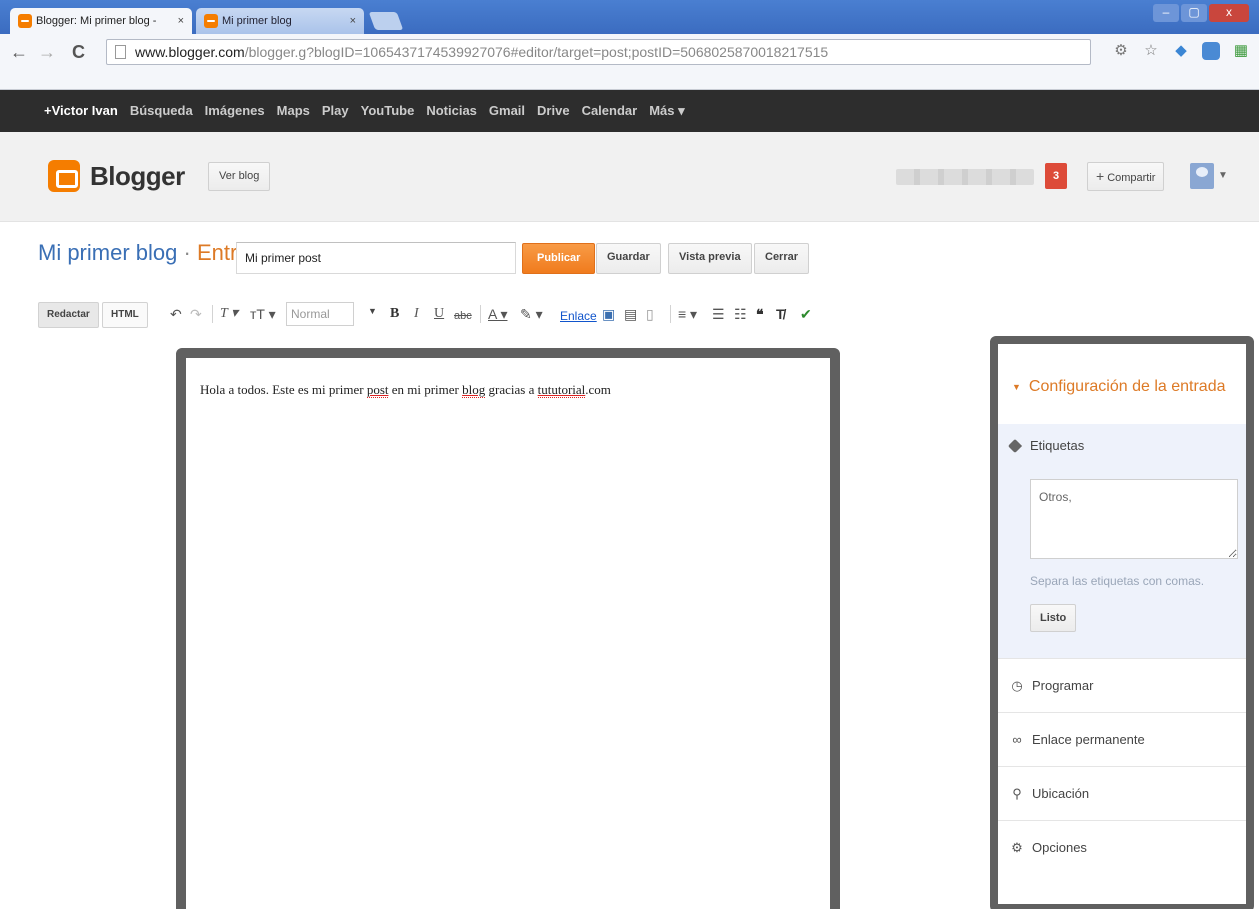 Image resolution: width=1259 pixels, height=909 pixels. I want to click on extension-icon: ⚙, so click(1121, 51).